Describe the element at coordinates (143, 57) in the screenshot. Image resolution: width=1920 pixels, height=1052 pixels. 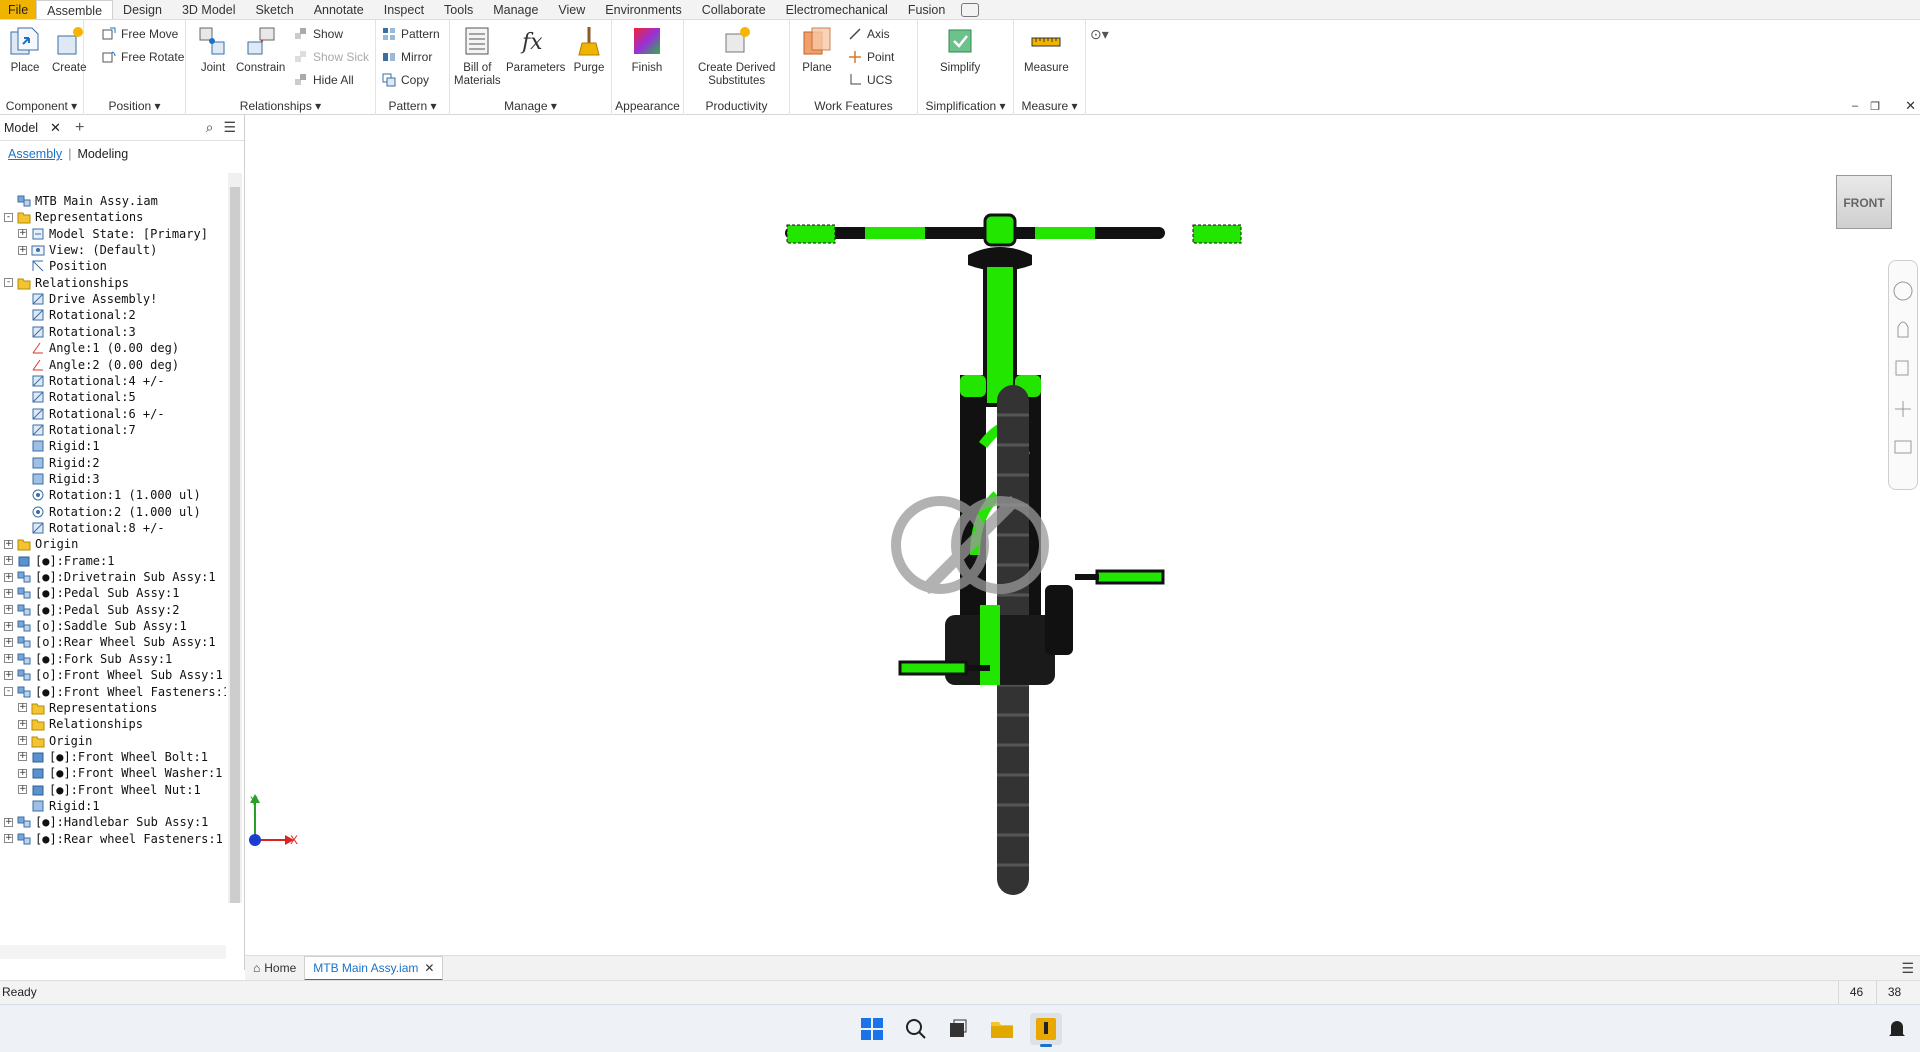
I see `free-rotate-button: Free Rotate` at that location.